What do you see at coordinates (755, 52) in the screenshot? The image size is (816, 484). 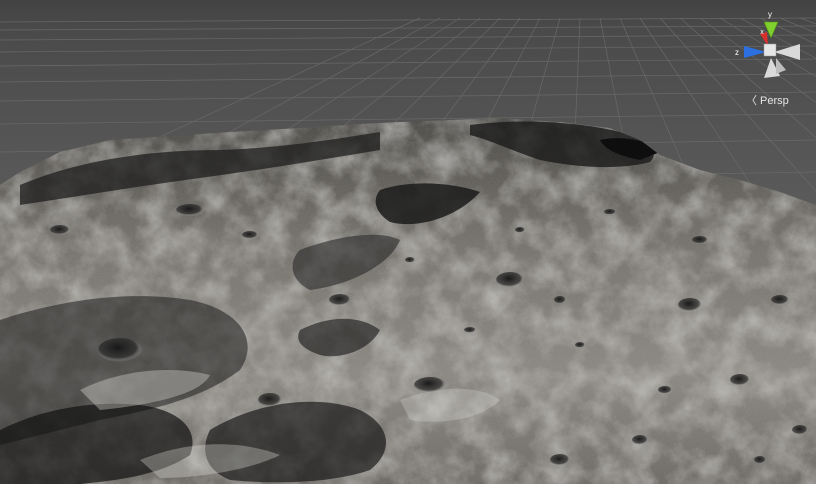 I see `z-axis-cone` at bounding box center [755, 52].